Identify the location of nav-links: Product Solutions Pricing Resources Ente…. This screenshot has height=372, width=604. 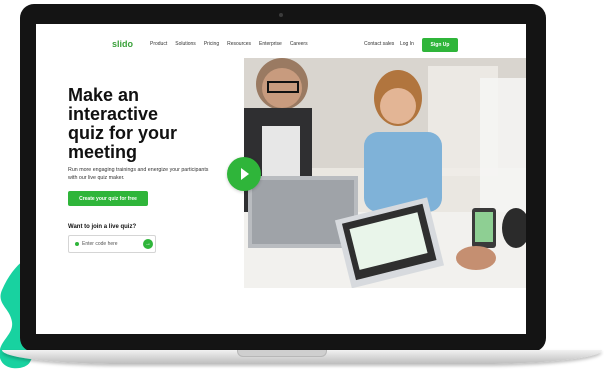
(229, 44).